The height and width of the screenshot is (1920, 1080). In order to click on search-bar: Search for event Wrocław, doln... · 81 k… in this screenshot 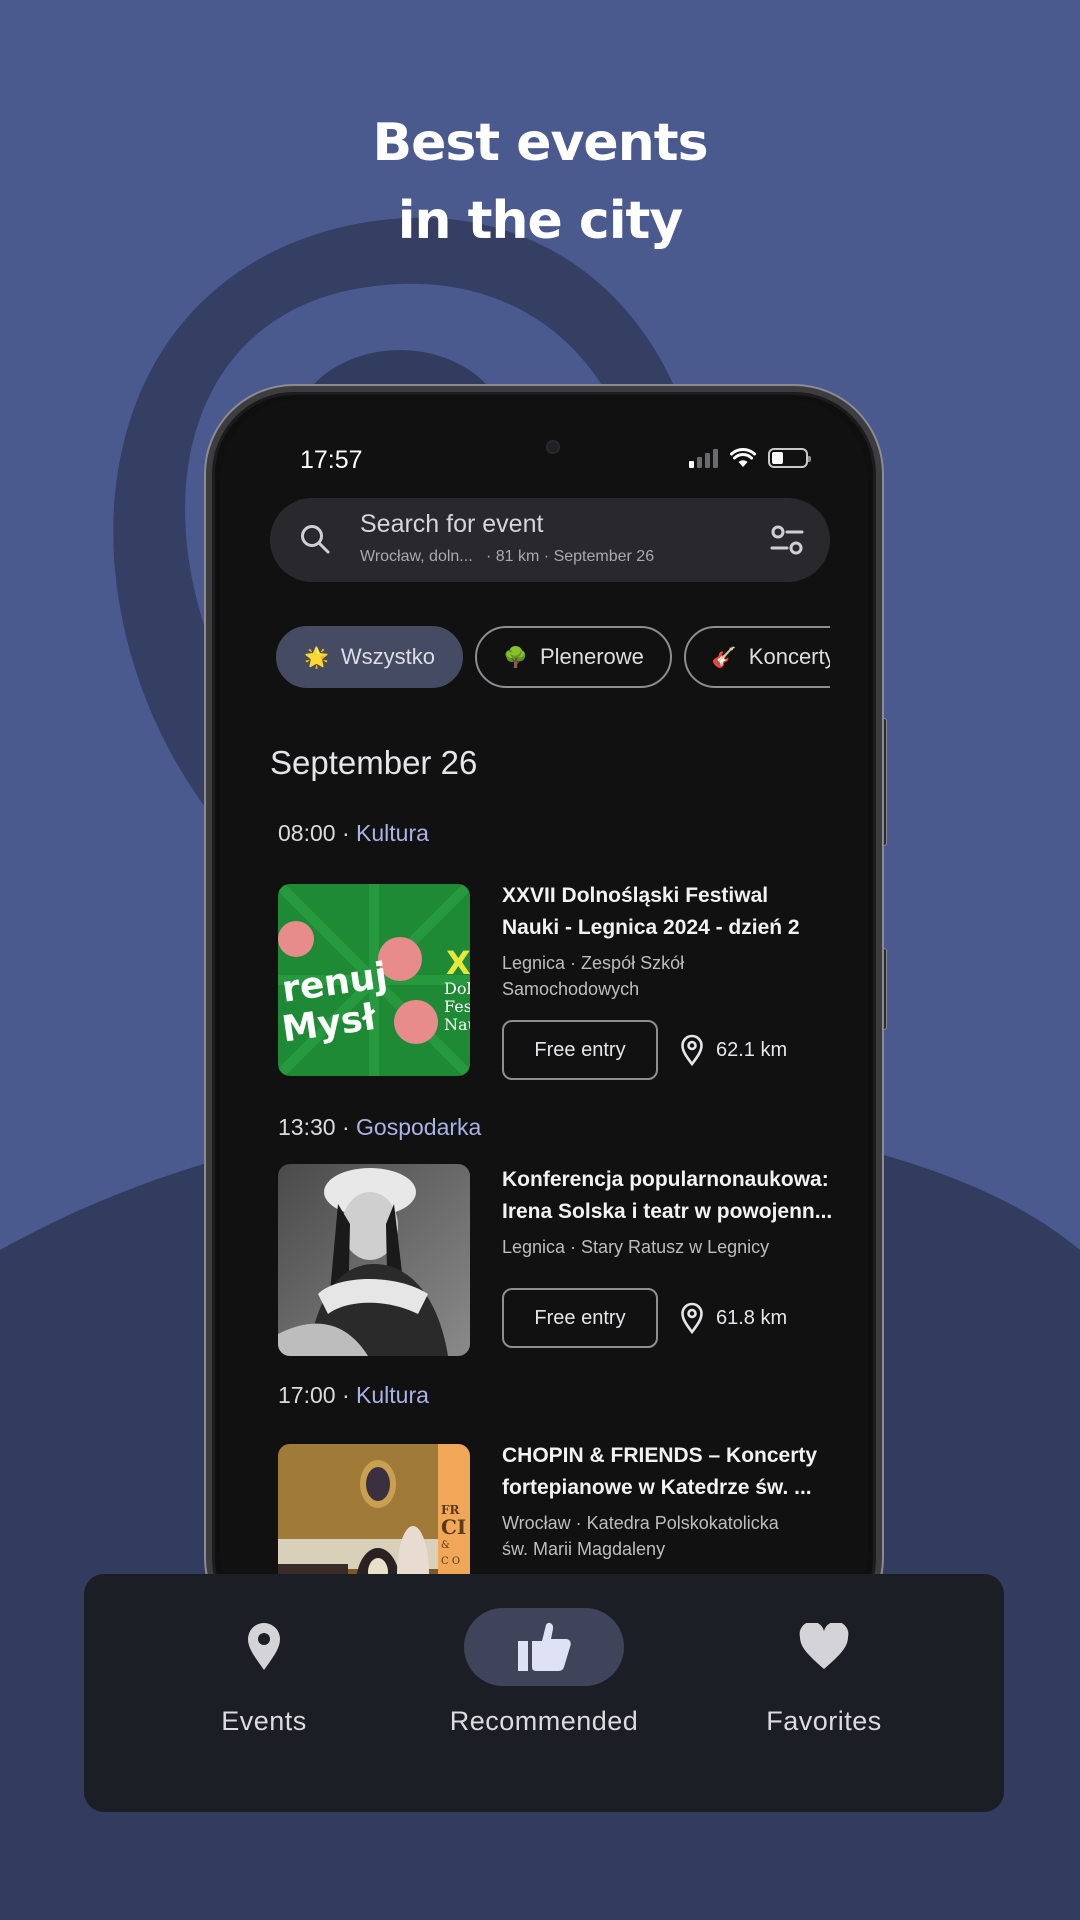, I will do `click(550, 540)`.